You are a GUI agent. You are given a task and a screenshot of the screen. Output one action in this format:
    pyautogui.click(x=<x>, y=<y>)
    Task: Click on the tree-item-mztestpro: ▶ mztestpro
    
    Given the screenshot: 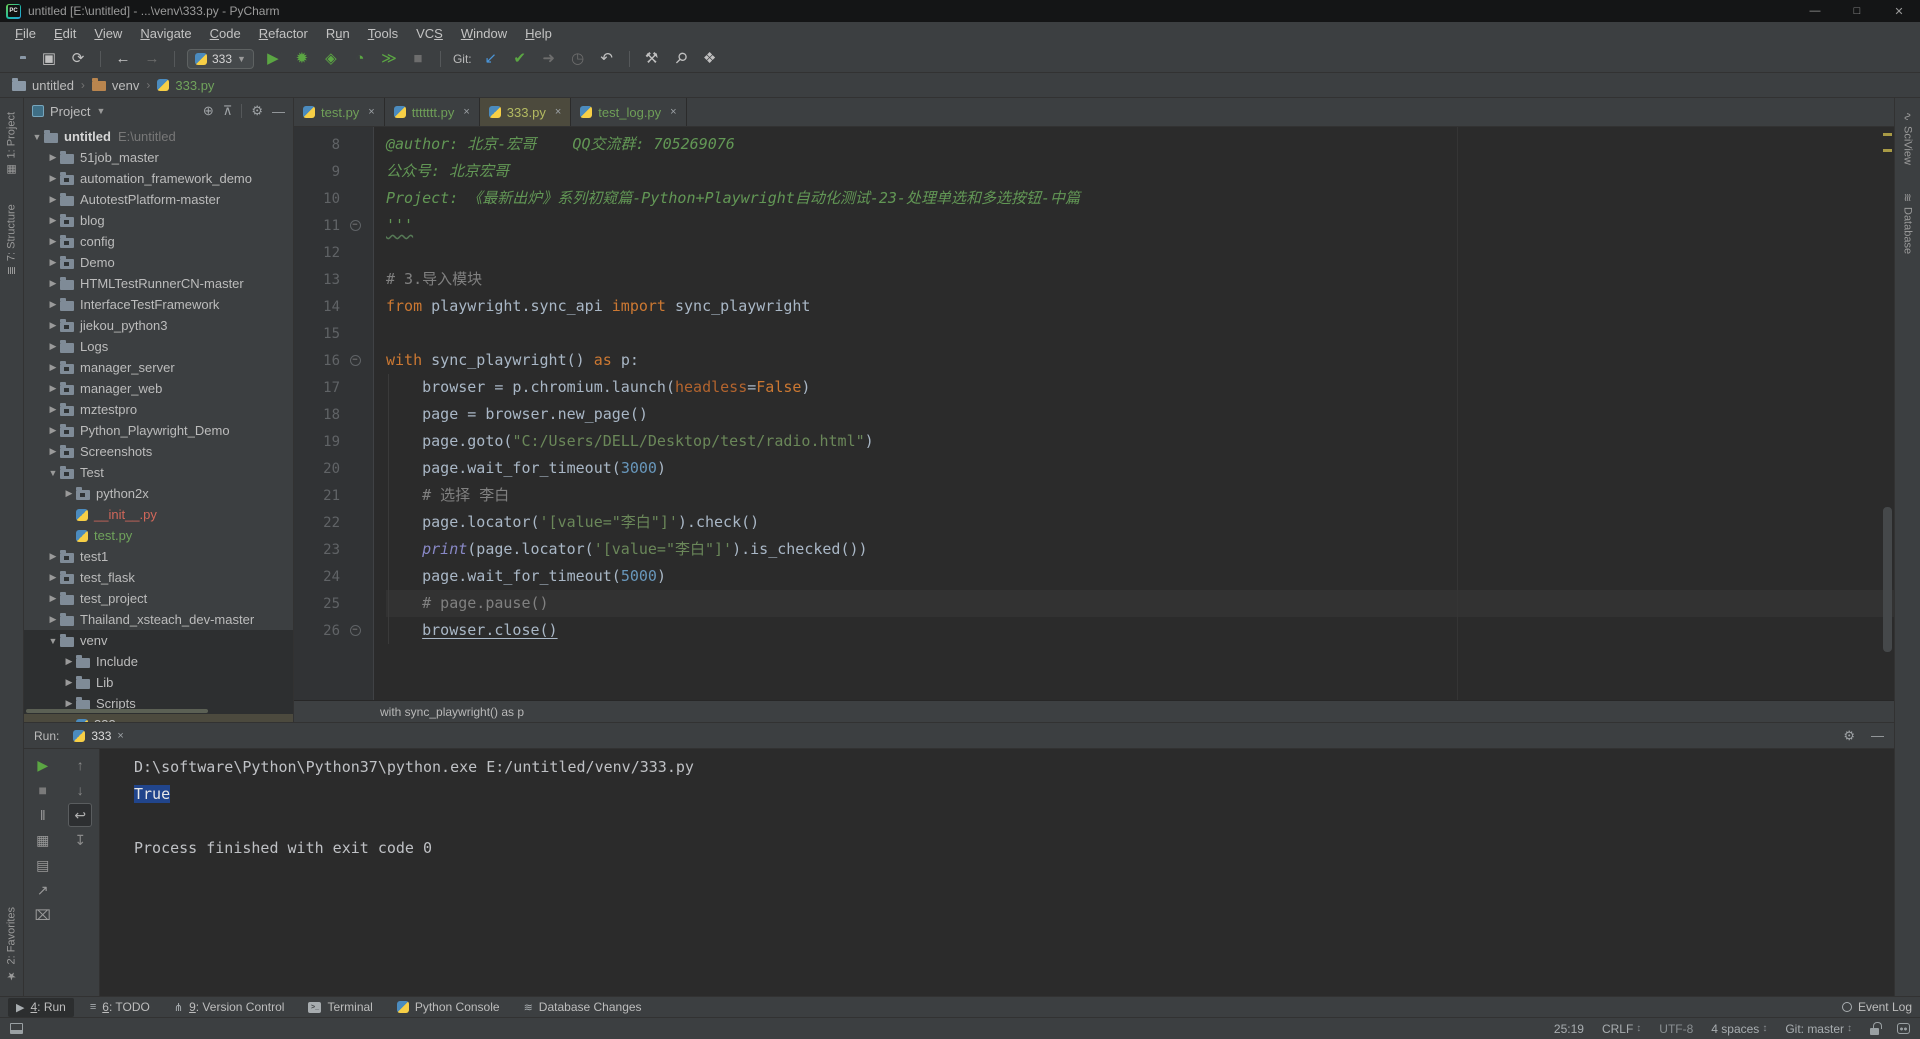 What is the action you would take?
    pyautogui.click(x=158, y=409)
    